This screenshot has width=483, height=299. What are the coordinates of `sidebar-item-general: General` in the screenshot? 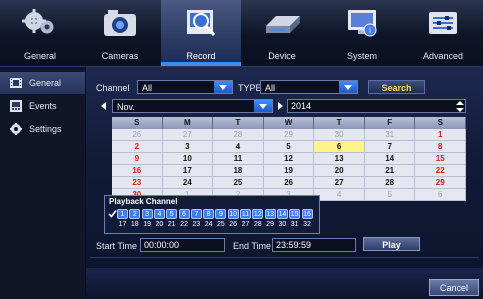 It's located at (42, 83).